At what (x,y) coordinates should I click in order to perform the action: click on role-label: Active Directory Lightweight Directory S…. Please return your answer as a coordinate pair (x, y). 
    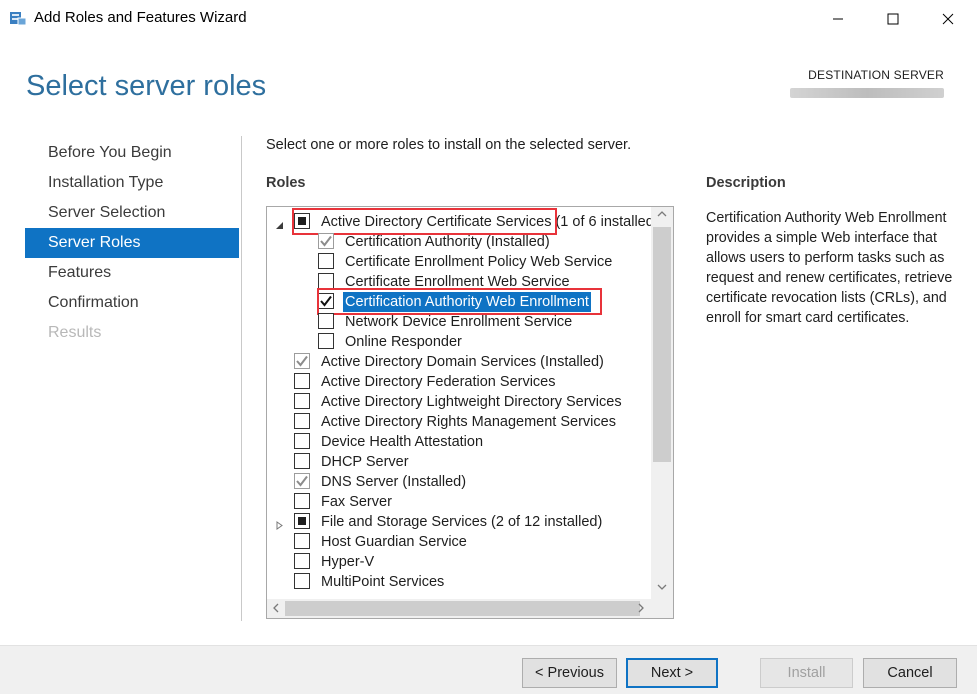
    Looking at the image, I should click on (471, 402).